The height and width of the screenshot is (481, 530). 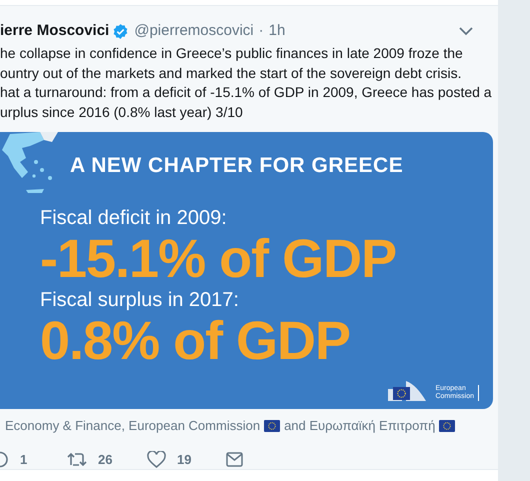 I want to click on envelope-icon, so click(x=234, y=459).